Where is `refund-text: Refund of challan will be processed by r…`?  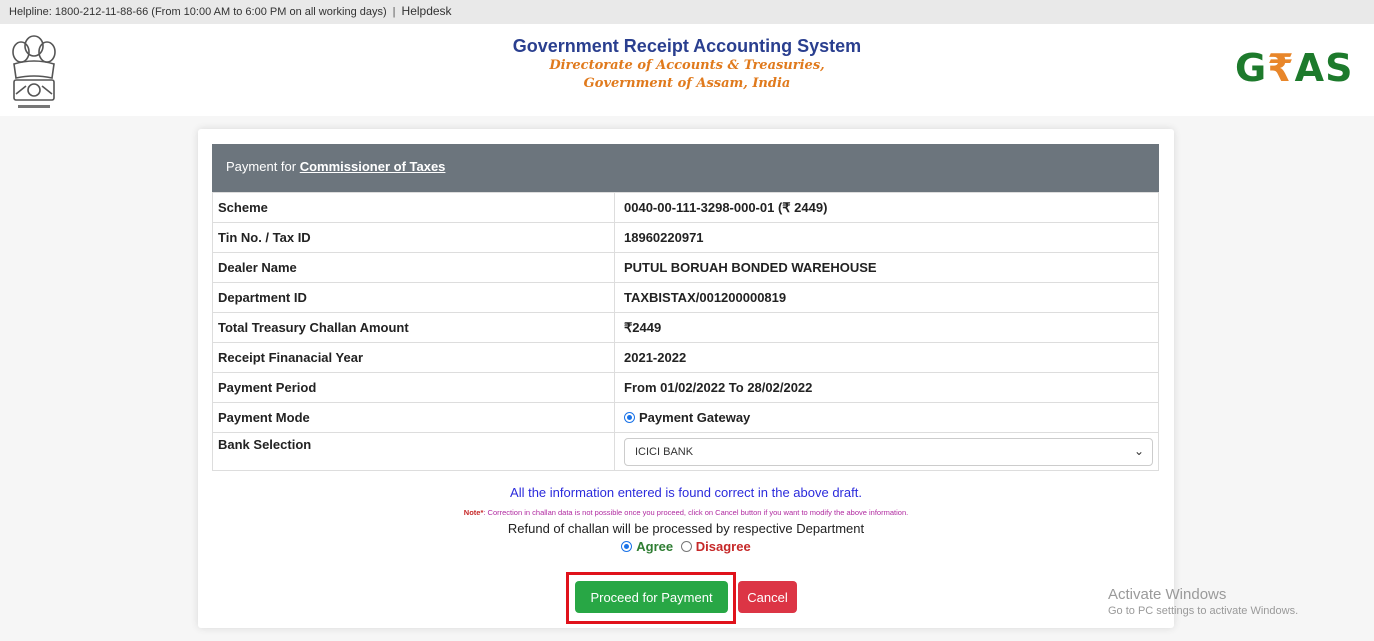
refund-text: Refund of challan will be processed by r… is located at coordinates (686, 528).